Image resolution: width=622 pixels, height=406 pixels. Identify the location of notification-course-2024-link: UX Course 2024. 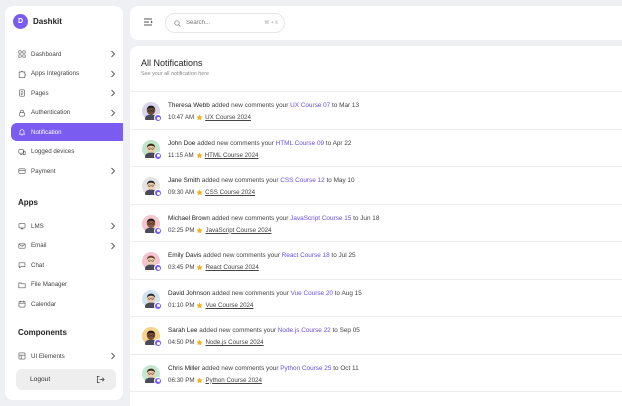
(228, 117).